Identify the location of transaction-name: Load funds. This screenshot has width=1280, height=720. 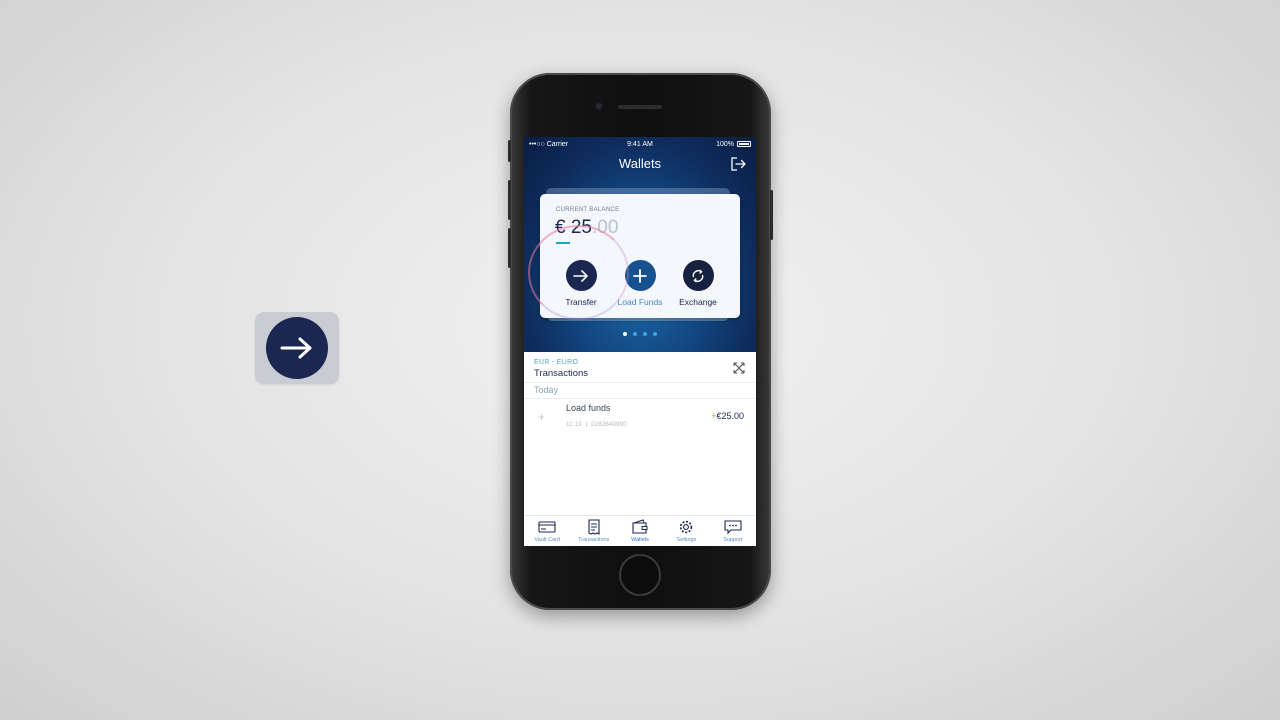
(588, 408).